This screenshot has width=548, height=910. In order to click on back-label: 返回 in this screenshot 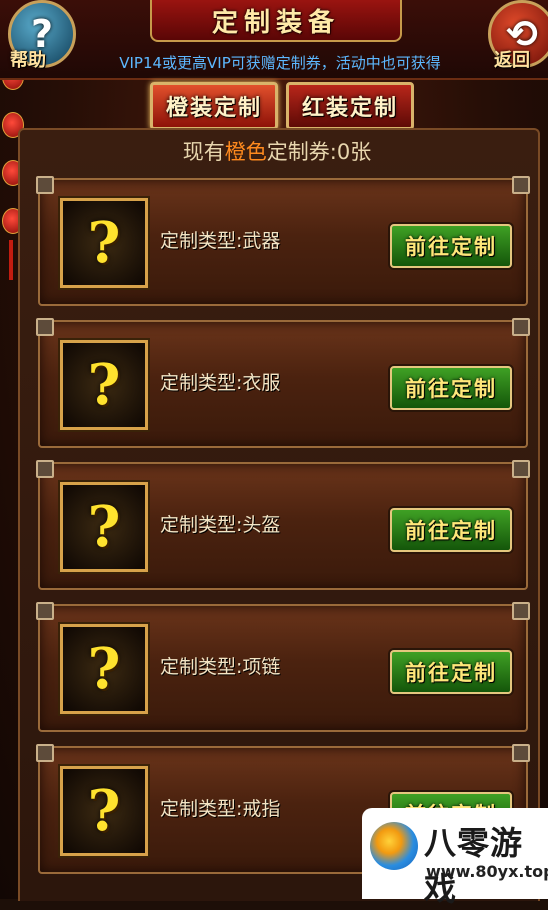, I will do `click(512, 59)`.